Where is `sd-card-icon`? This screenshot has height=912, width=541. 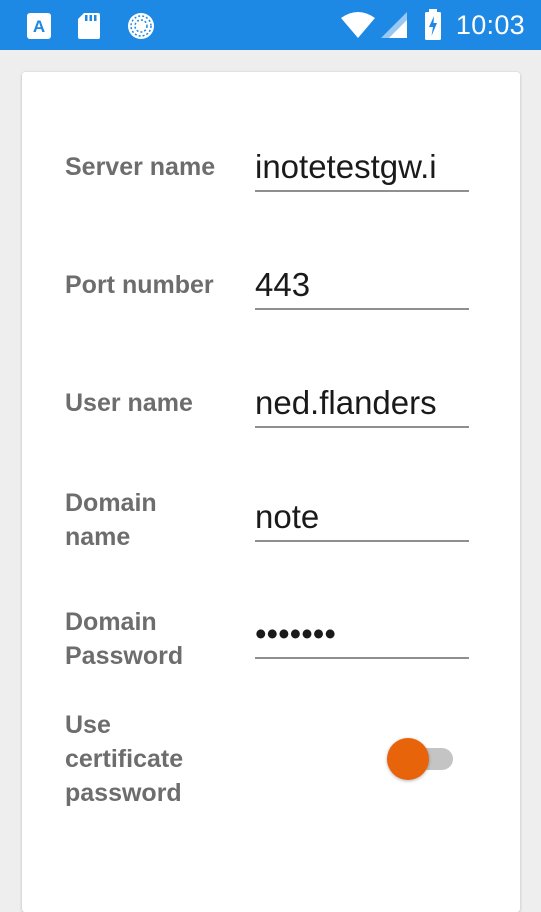
sd-card-icon is located at coordinates (89, 26).